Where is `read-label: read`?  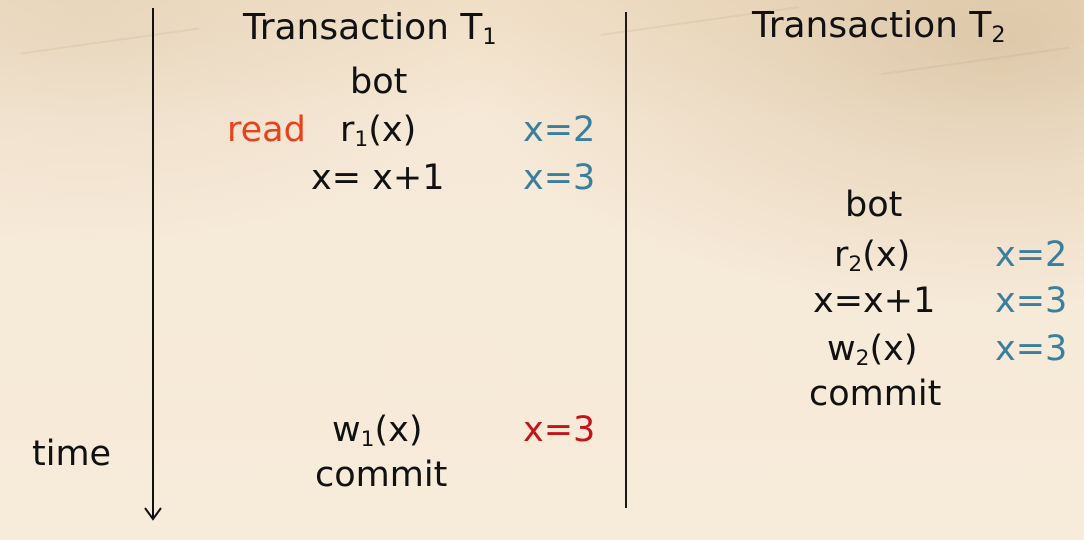
read-label: read is located at coordinates (266, 130).